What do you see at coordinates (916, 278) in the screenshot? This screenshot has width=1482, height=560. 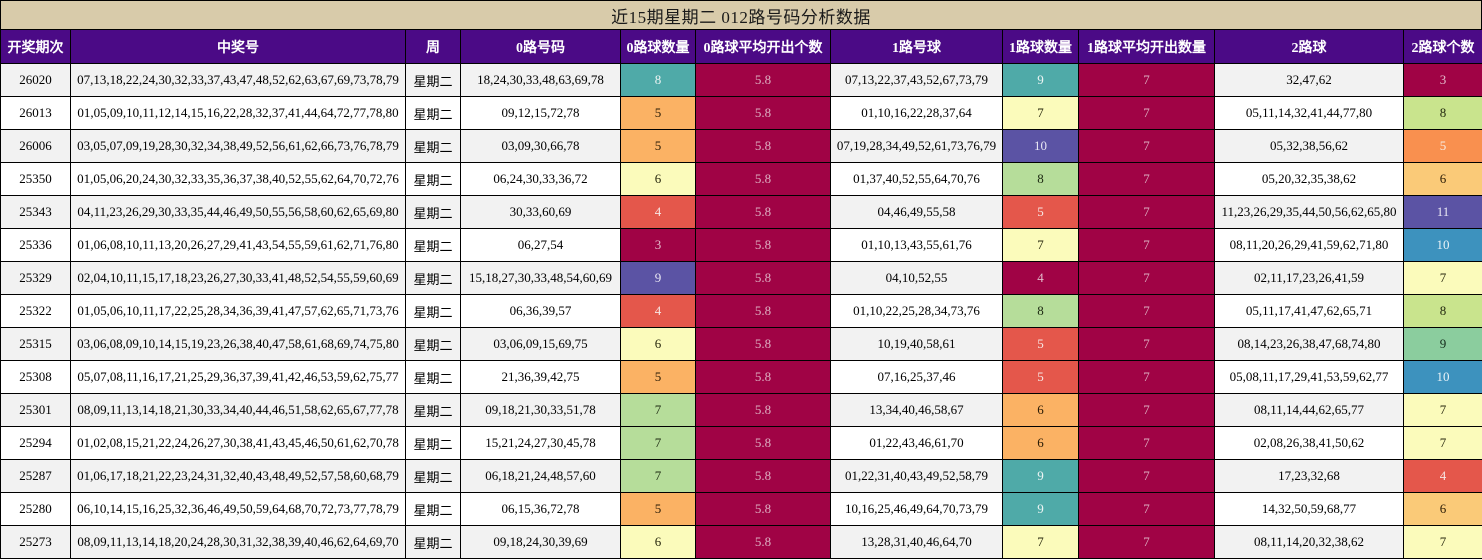 I see `cell-road1_numbers: 04,10,52,55` at bounding box center [916, 278].